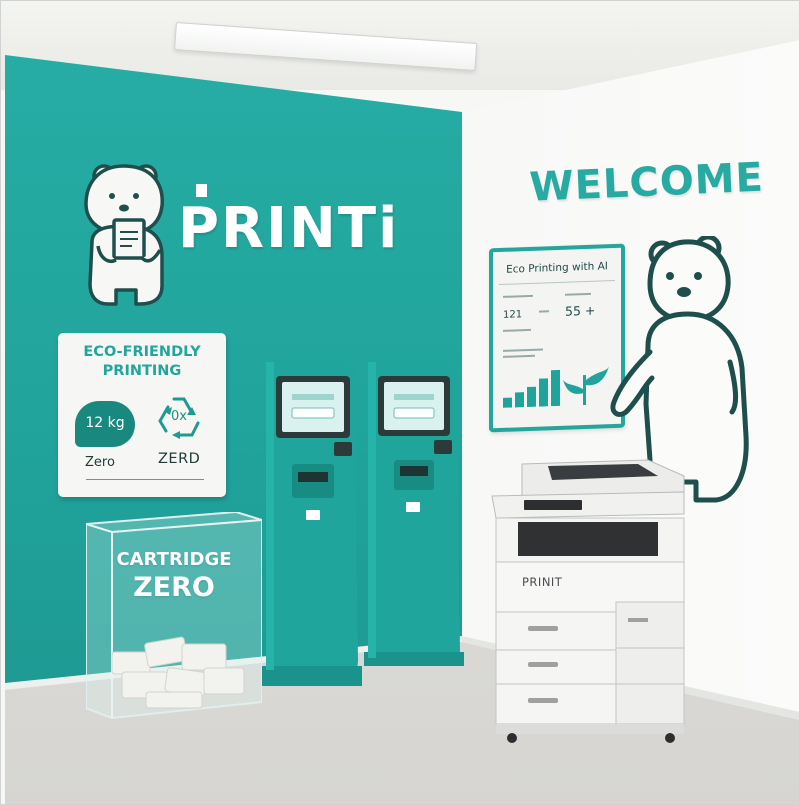 The width and height of the screenshot is (800, 805). What do you see at coordinates (556, 387) in the screenshot?
I see `bar-graphic` at bounding box center [556, 387].